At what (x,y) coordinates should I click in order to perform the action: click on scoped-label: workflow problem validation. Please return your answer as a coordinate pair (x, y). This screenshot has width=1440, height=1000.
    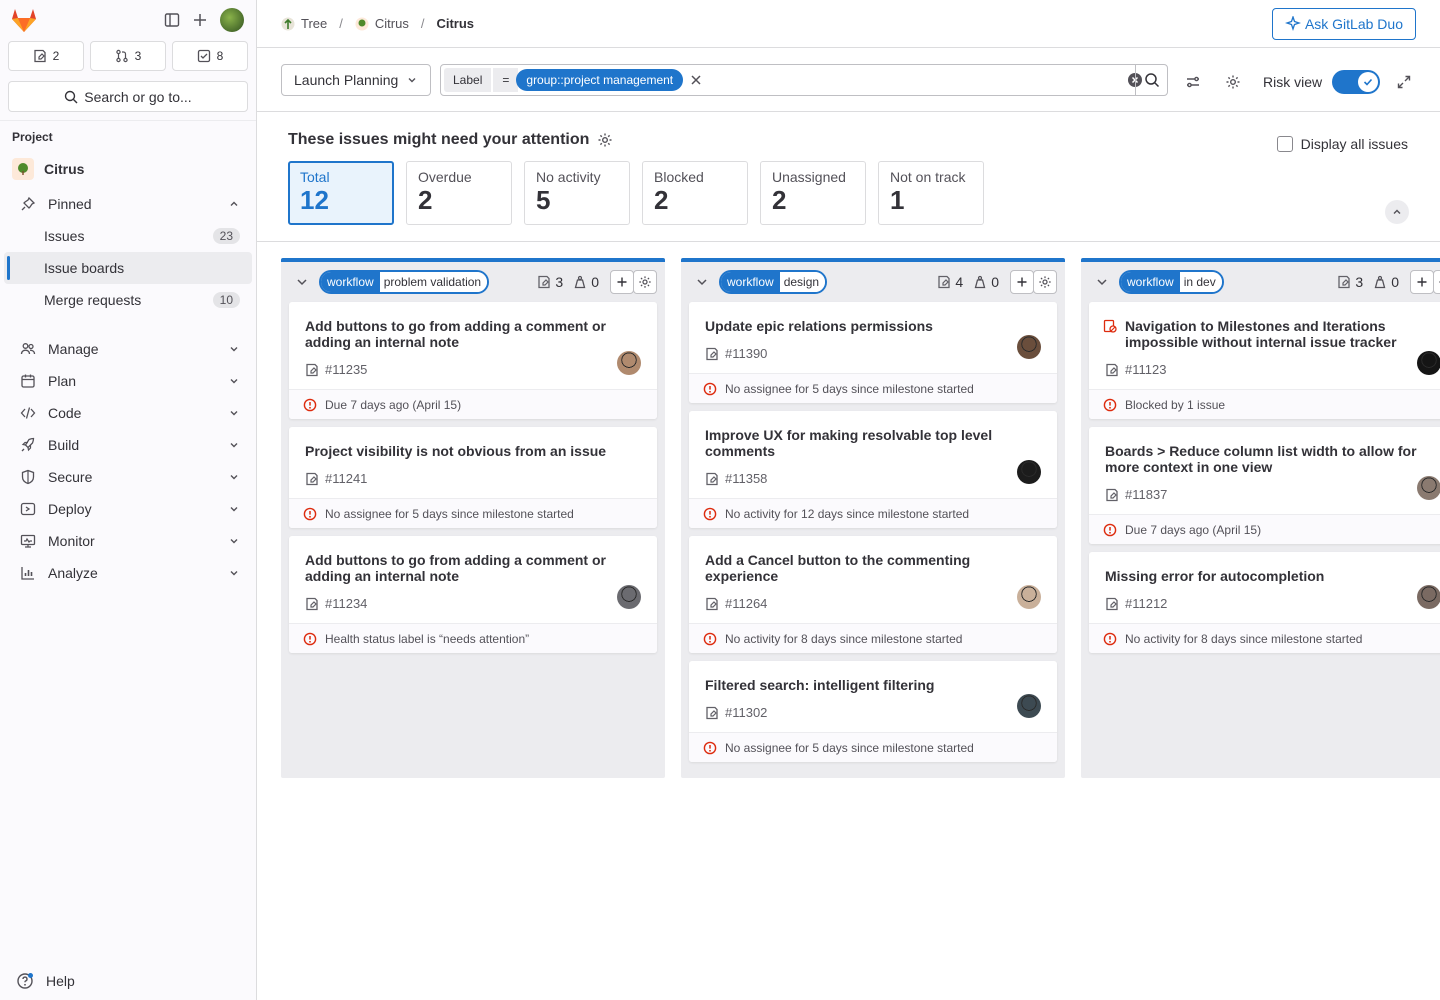
    Looking at the image, I should click on (404, 282).